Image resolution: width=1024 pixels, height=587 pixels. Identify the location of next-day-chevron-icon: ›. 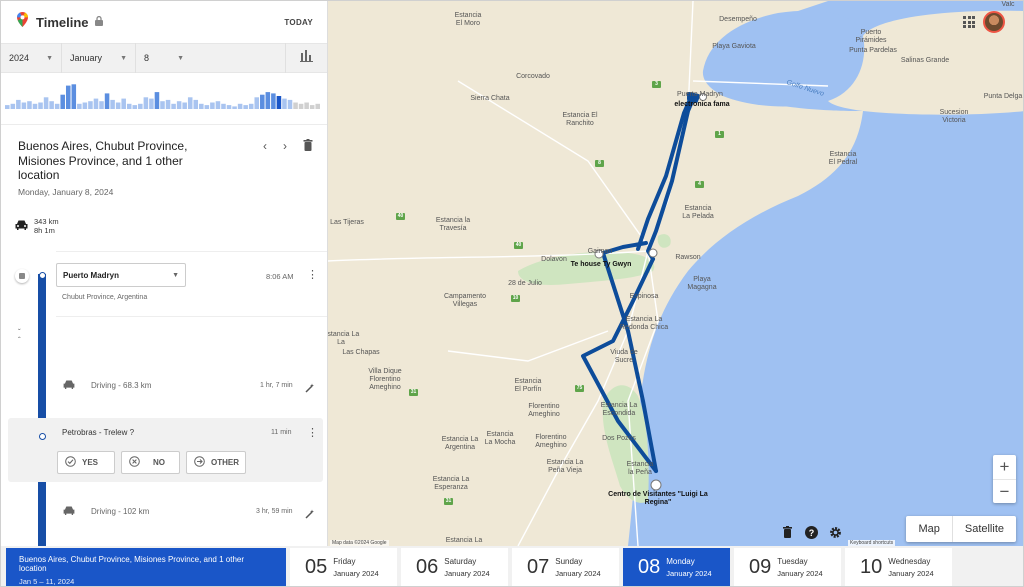
(285, 146).